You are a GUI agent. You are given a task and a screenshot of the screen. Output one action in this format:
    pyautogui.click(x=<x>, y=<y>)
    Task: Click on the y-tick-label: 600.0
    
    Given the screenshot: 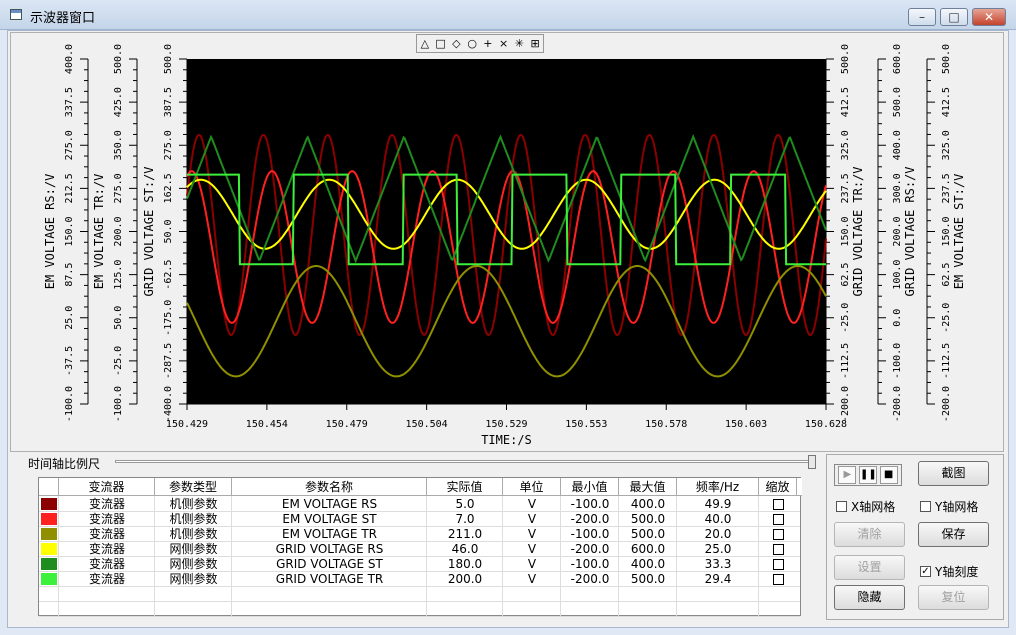 What is the action you would take?
    pyautogui.click(x=897, y=59)
    